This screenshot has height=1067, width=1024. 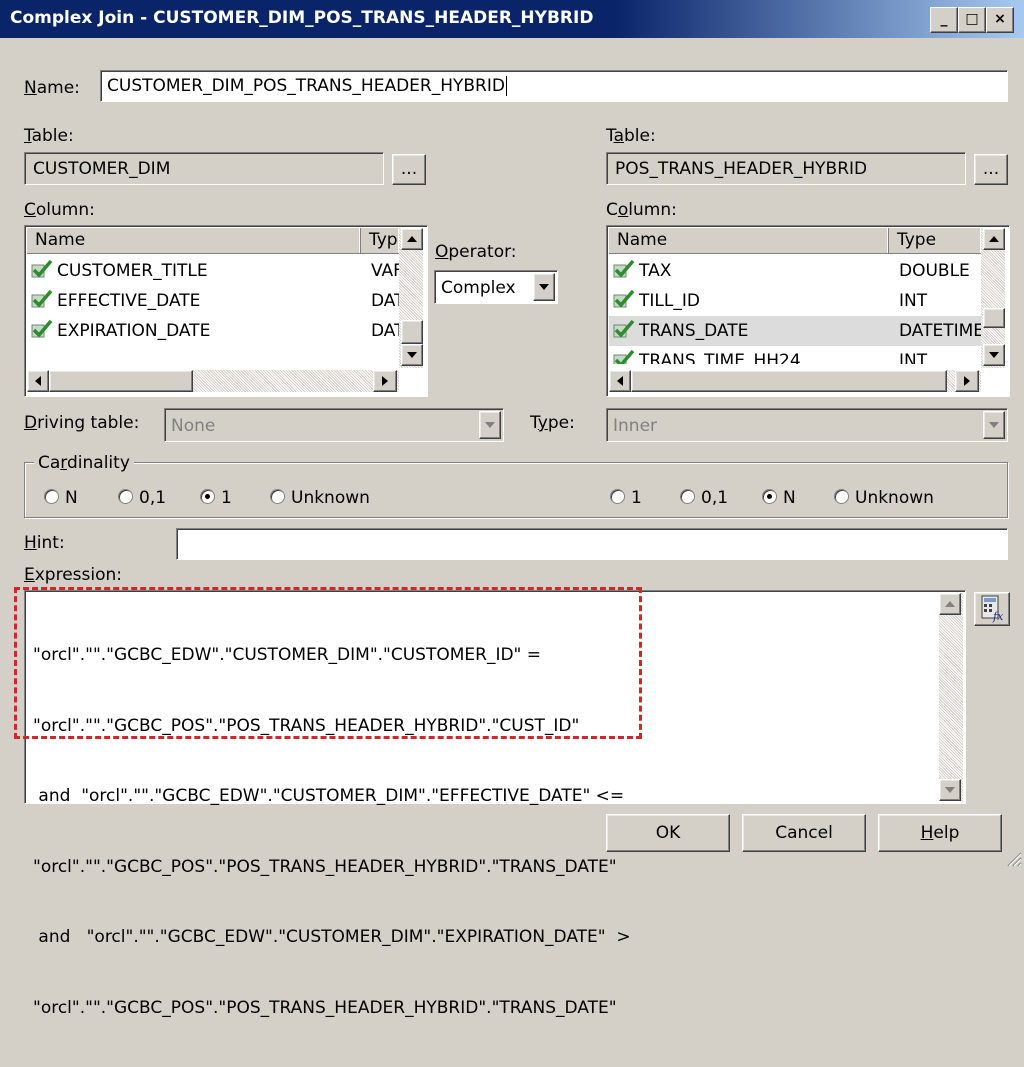 I want to click on right-card-01: 0,1, so click(x=704, y=498).